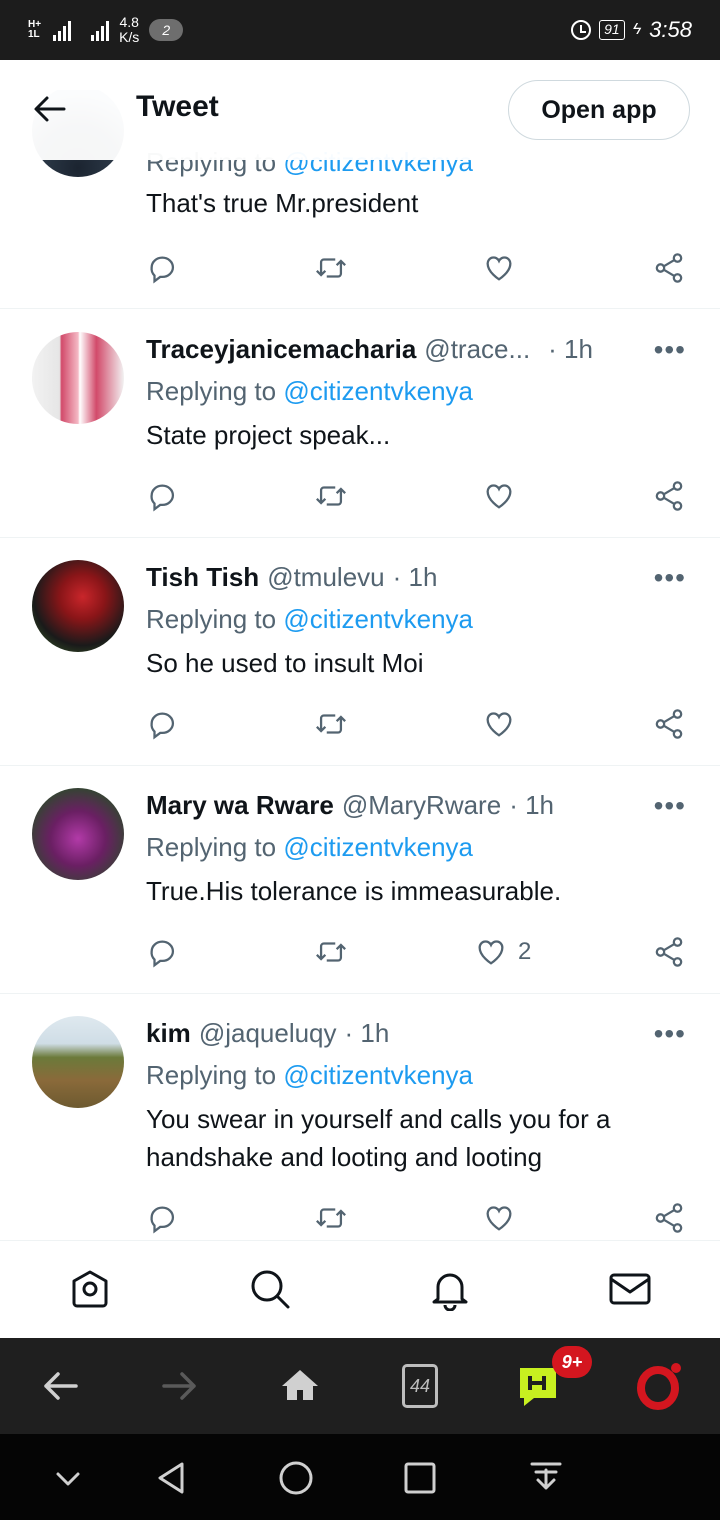 The width and height of the screenshot is (720, 1520). I want to click on tabs-count-button: 44, so click(420, 1386).